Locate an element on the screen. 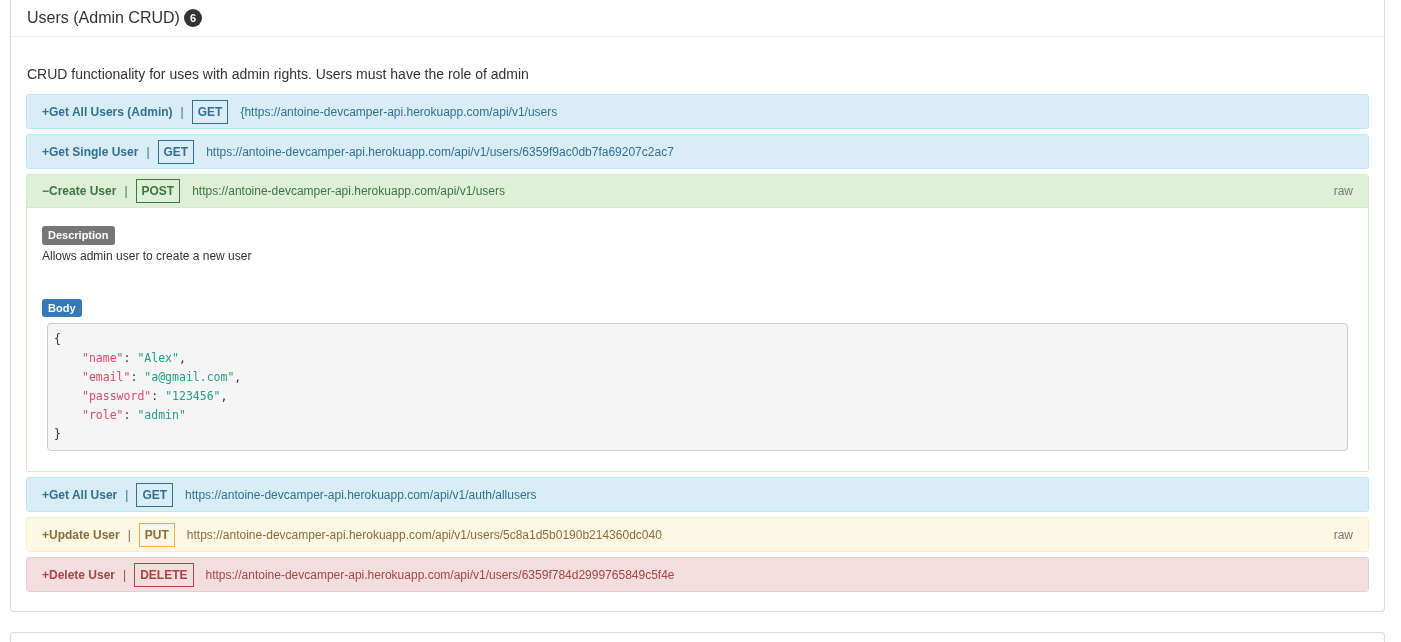 This screenshot has height=642, width=1401. endpoint-header: +Delete User | DELETE https://antoine-devcamper-api.herokuapp.com/api/v1/users/6359f784d2999765849c5f4e is located at coordinates (697, 574).